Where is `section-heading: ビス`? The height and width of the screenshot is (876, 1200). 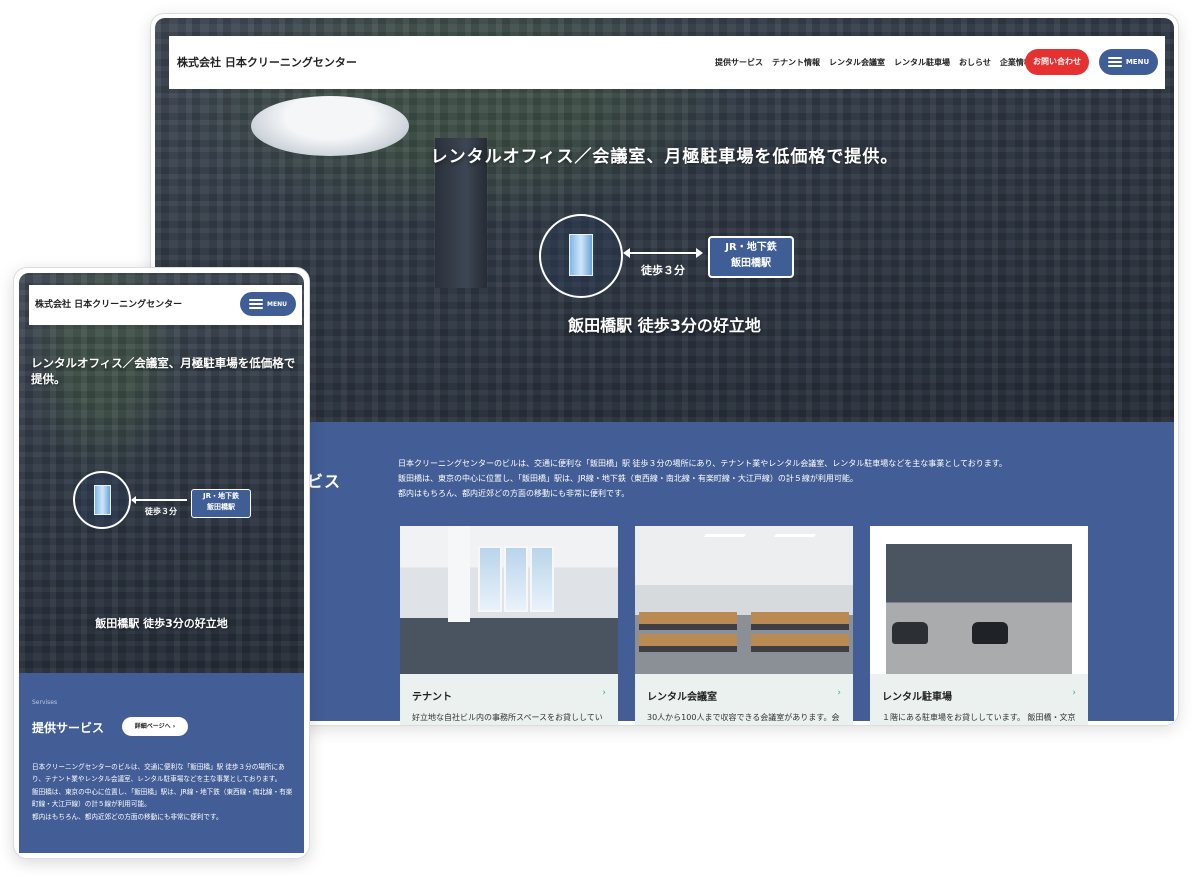
section-heading: ビス is located at coordinates (324, 481).